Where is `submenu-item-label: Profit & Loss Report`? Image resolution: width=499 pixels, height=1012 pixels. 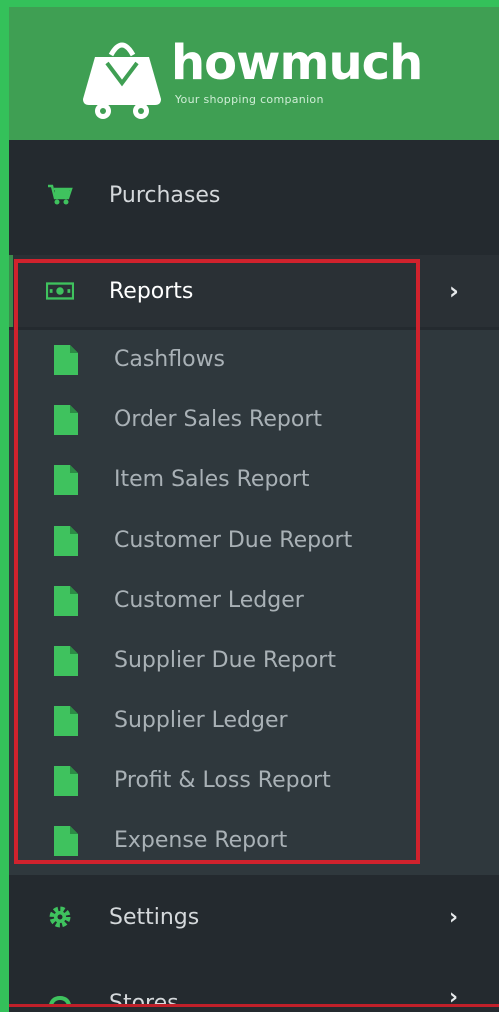 submenu-item-label: Profit & Loss Report is located at coordinates (222, 780).